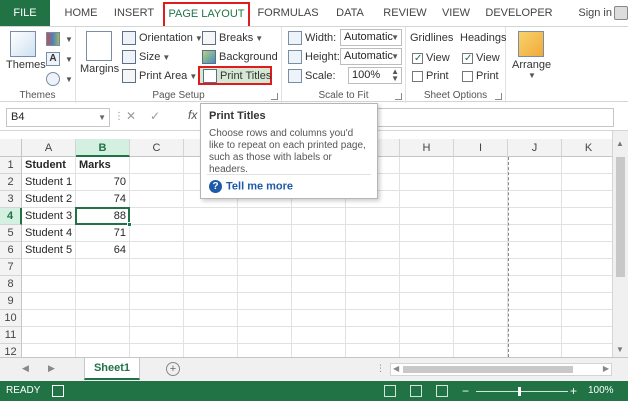 The height and width of the screenshot is (401, 628). I want to click on cell-j10, so click(535, 318).